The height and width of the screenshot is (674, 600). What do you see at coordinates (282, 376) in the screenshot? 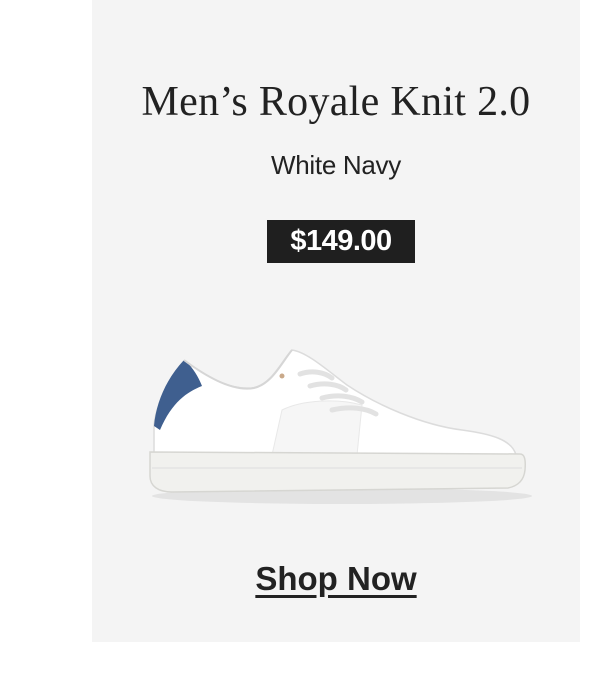
I see `eyelet` at bounding box center [282, 376].